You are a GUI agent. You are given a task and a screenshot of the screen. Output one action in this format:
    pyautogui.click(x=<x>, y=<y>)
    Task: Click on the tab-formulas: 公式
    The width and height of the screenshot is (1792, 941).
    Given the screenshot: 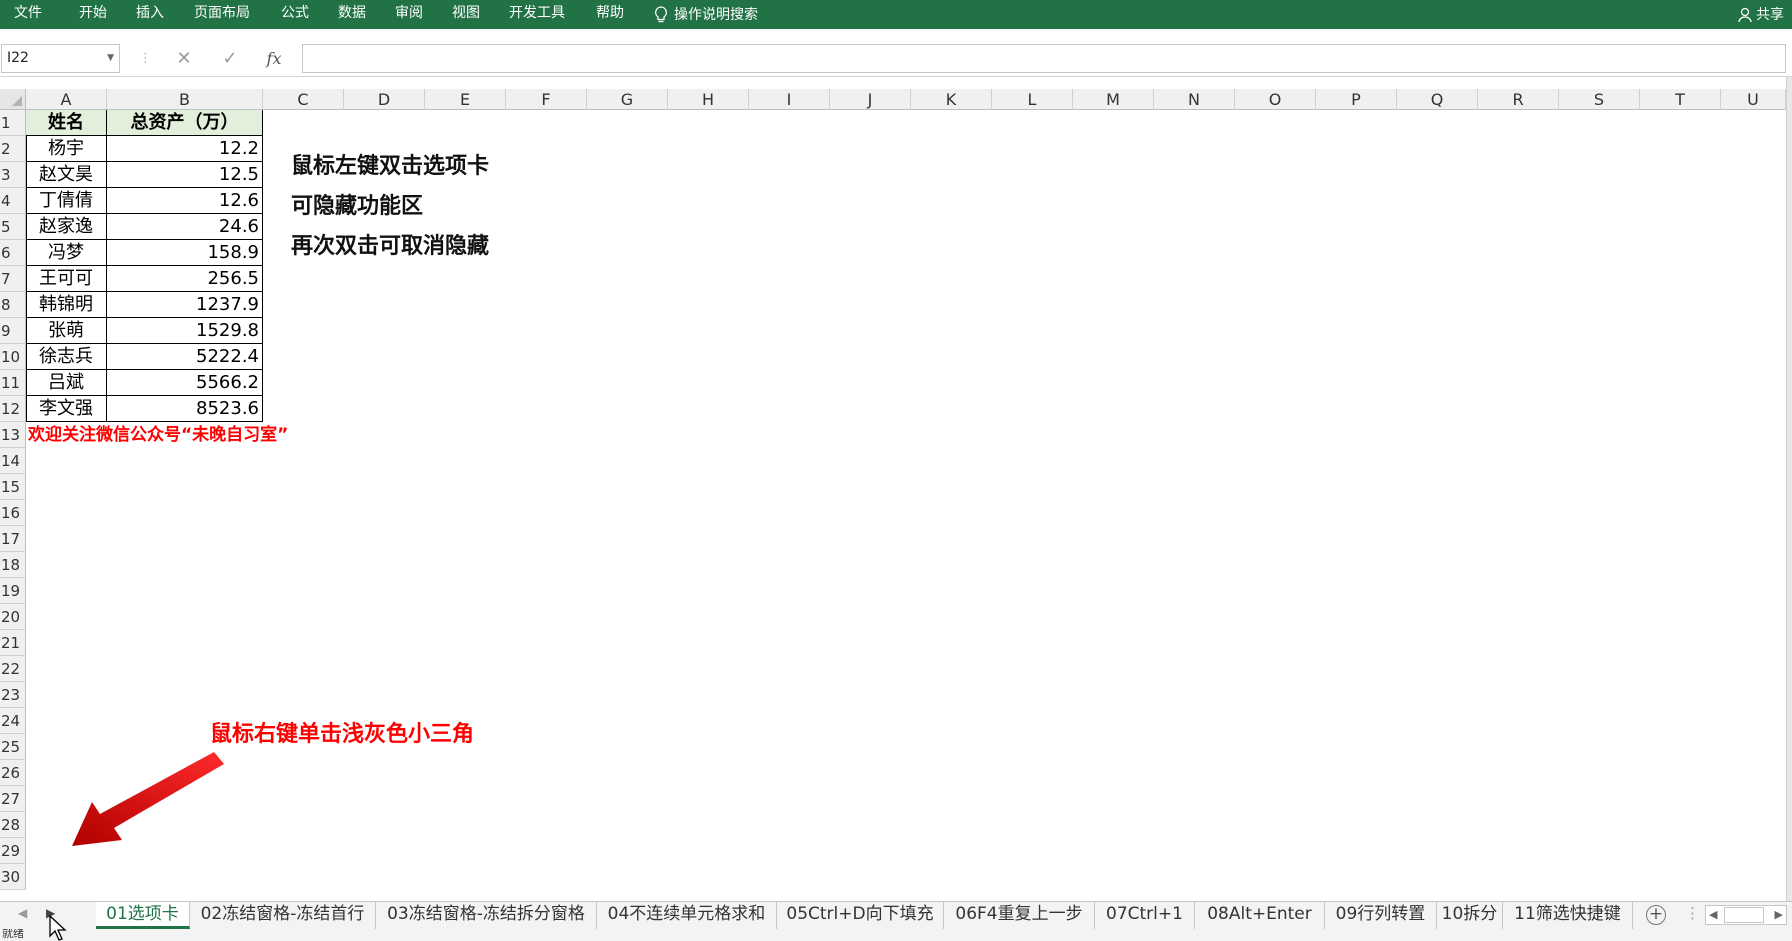 What is the action you would take?
    pyautogui.click(x=295, y=14)
    